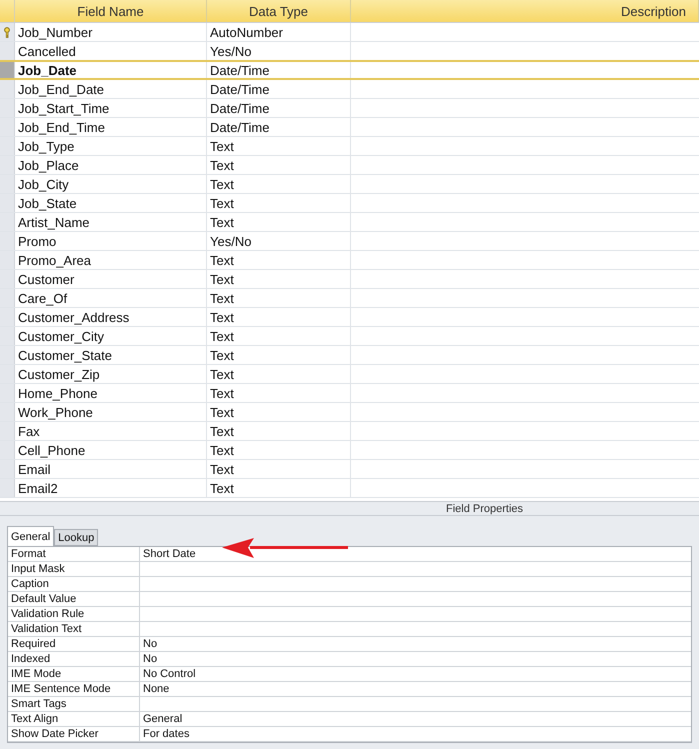  Describe the element at coordinates (111, 260) in the screenshot. I see `field-name-cell: Promo_Area` at that location.